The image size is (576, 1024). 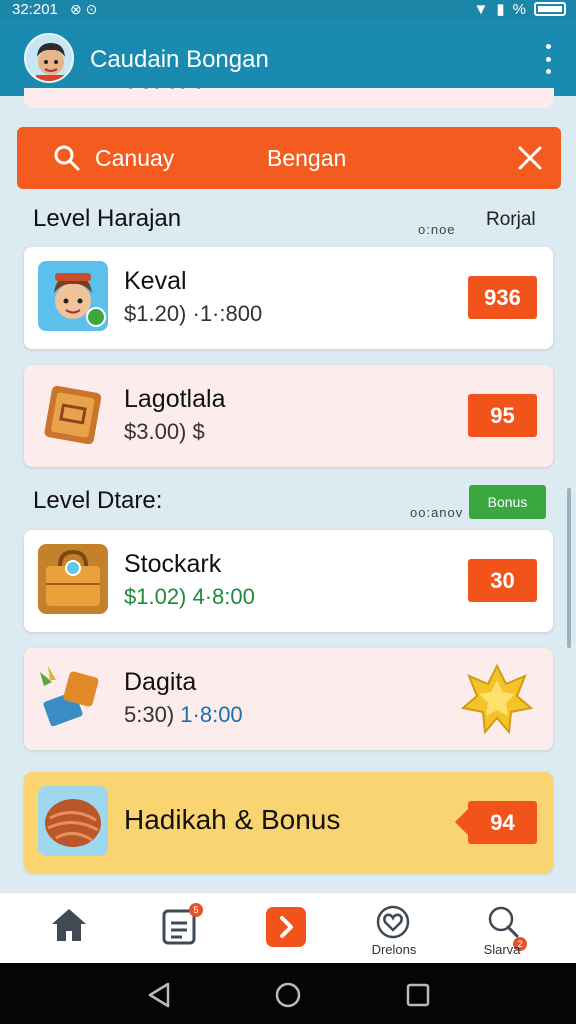 What do you see at coordinates (189, 596) in the screenshot?
I see `item-subtitle: $1.02) 4·8:00` at bounding box center [189, 596].